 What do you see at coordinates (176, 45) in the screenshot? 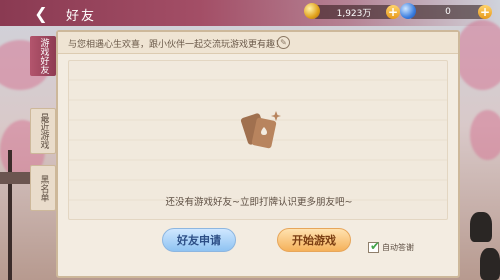
I see `signature-text: 与您相遇心生欢喜，跟小伙伴一起交流玩游戏更有趣！` at bounding box center [176, 45].